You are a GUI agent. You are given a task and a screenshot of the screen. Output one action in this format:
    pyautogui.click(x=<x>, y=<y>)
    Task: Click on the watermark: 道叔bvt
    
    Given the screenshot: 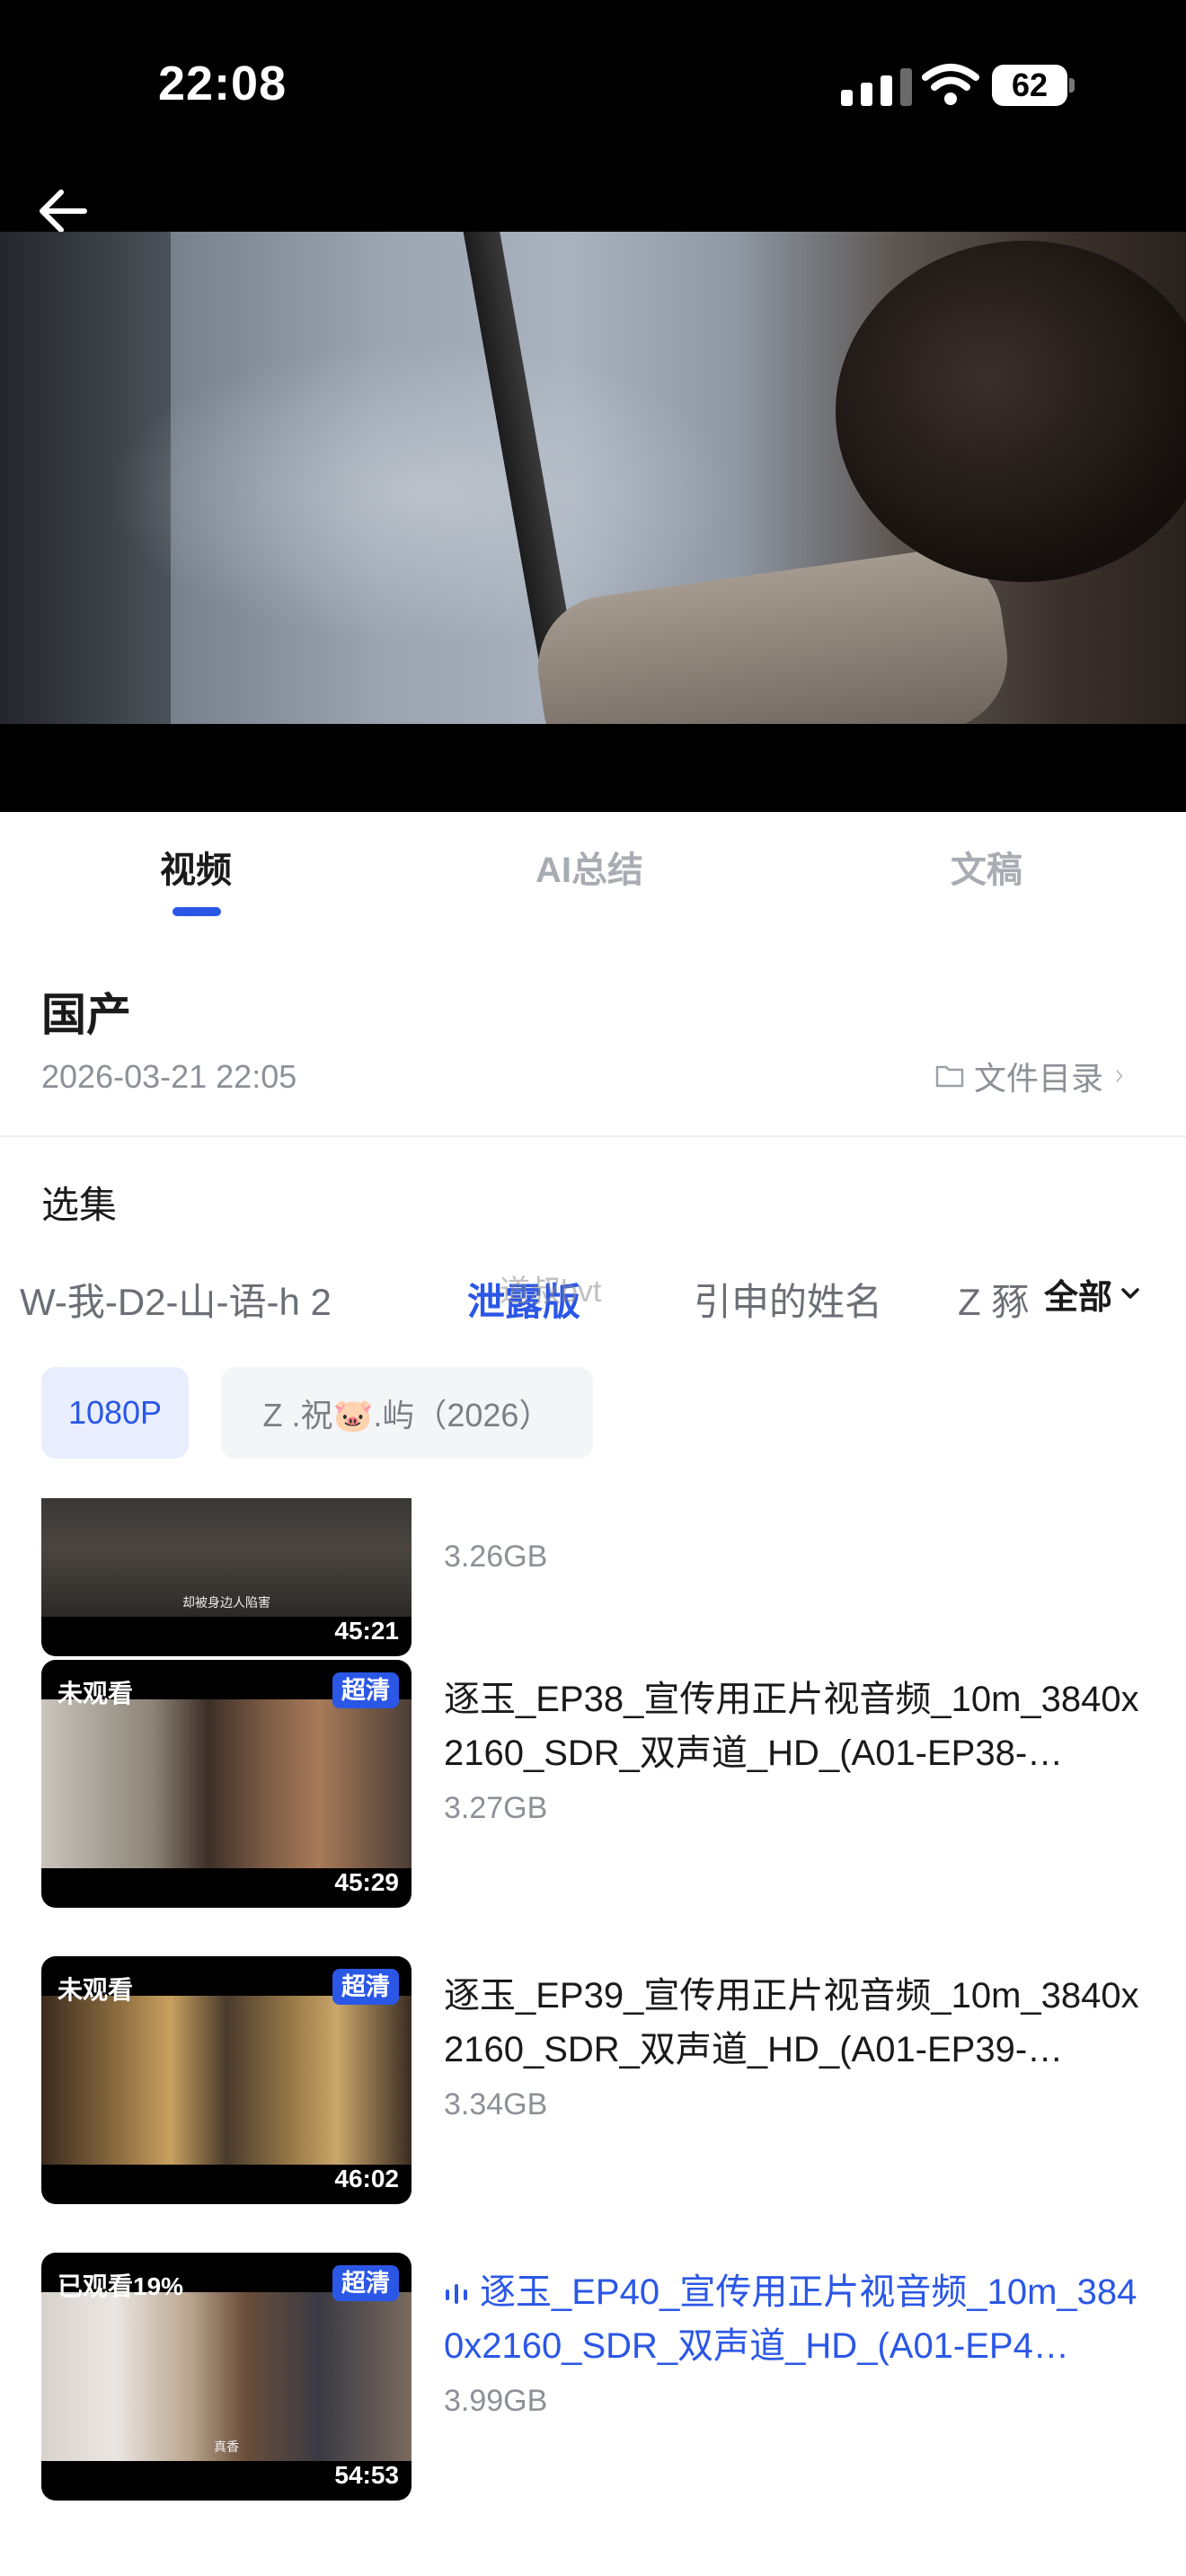 What is the action you would take?
    pyautogui.click(x=551, y=1292)
    